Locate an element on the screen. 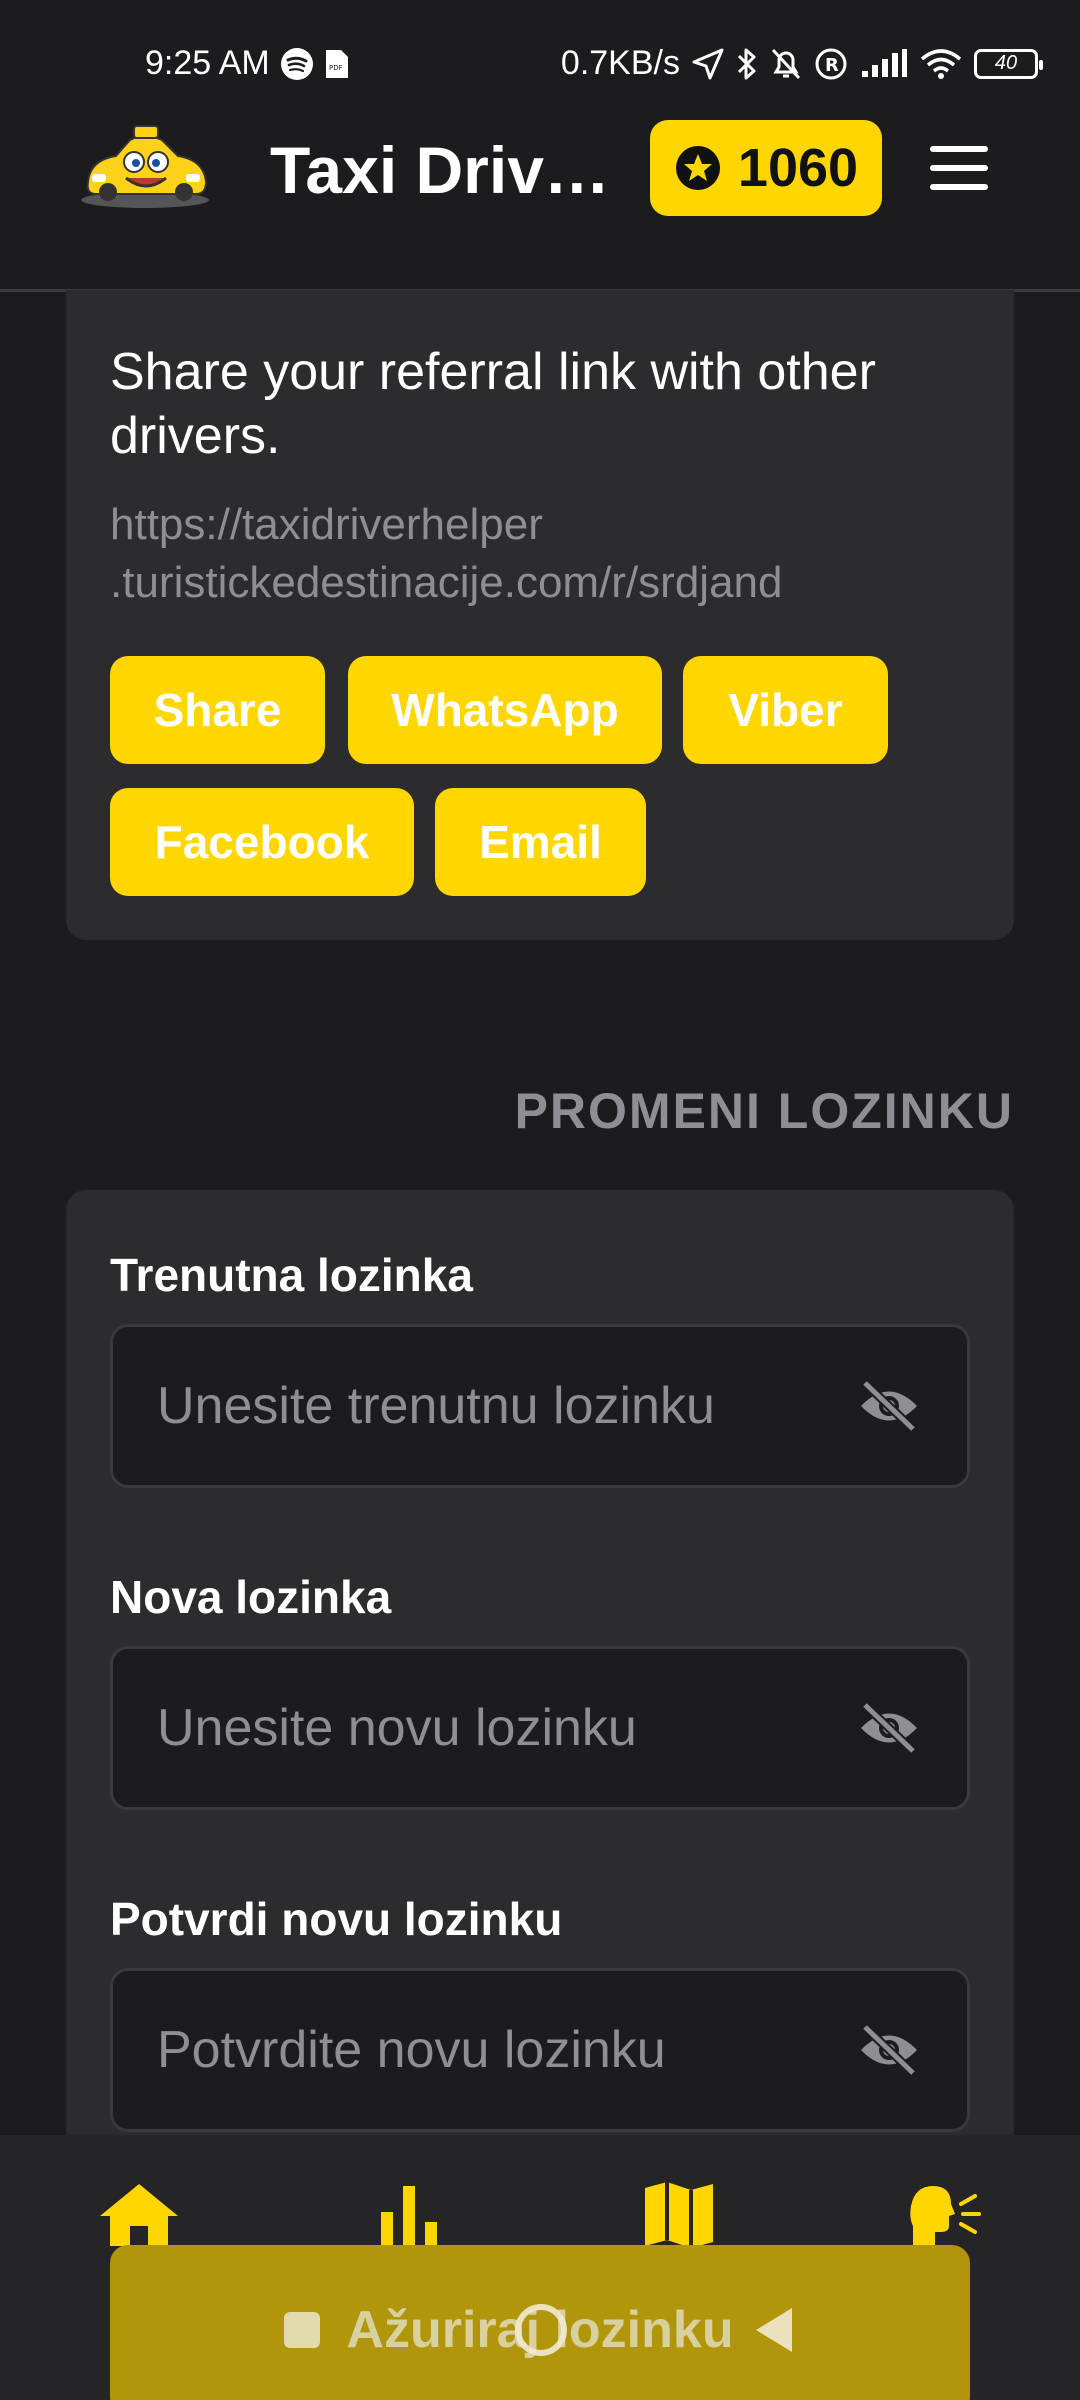  current-password-input is located at coordinates (497, 1406).